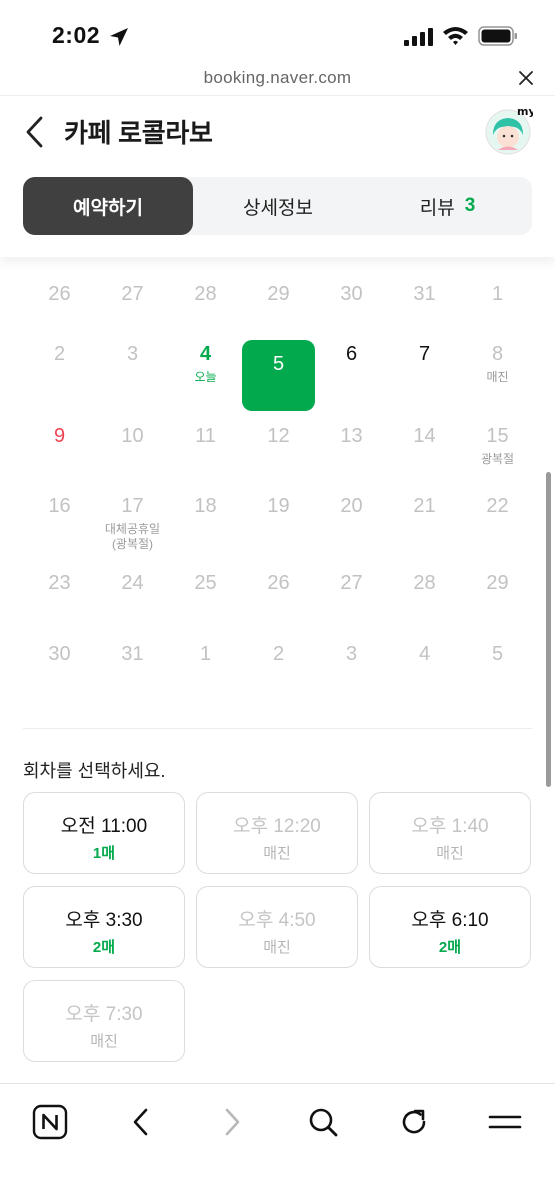  What do you see at coordinates (104, 920) in the screenshot?
I see `session-time: 오후 3:30` at bounding box center [104, 920].